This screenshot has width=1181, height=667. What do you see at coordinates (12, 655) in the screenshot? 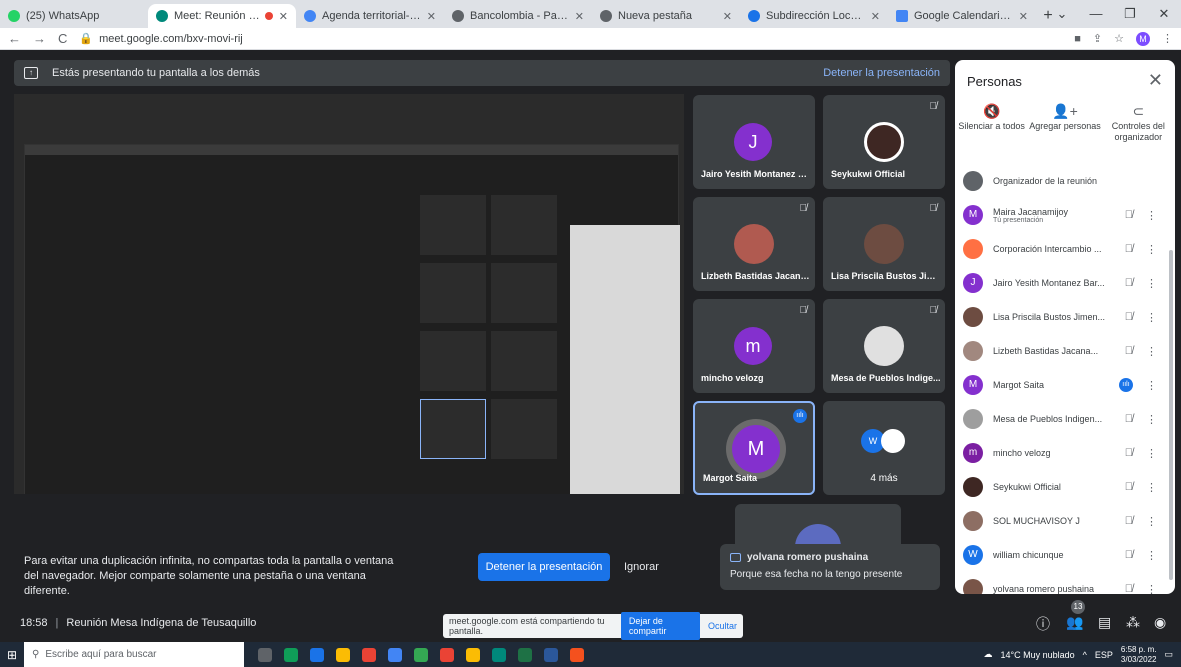
I see `windows-start-icon: ⊞` at bounding box center [12, 655].